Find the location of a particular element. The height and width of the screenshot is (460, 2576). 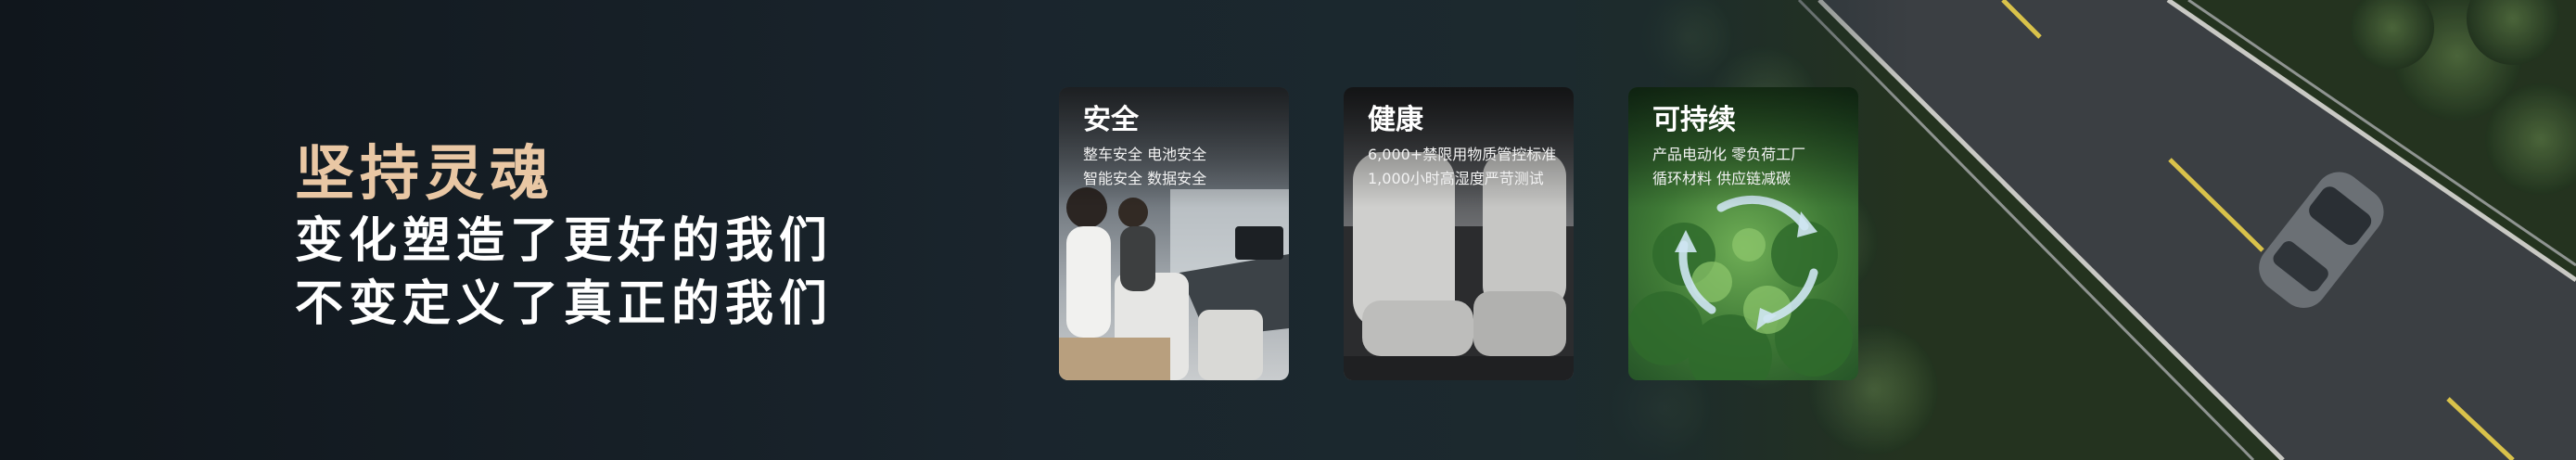

slogan-block: 坚持灵魂 变化塑造了更好的我们 不变定义了真正的我们 is located at coordinates (564, 237).